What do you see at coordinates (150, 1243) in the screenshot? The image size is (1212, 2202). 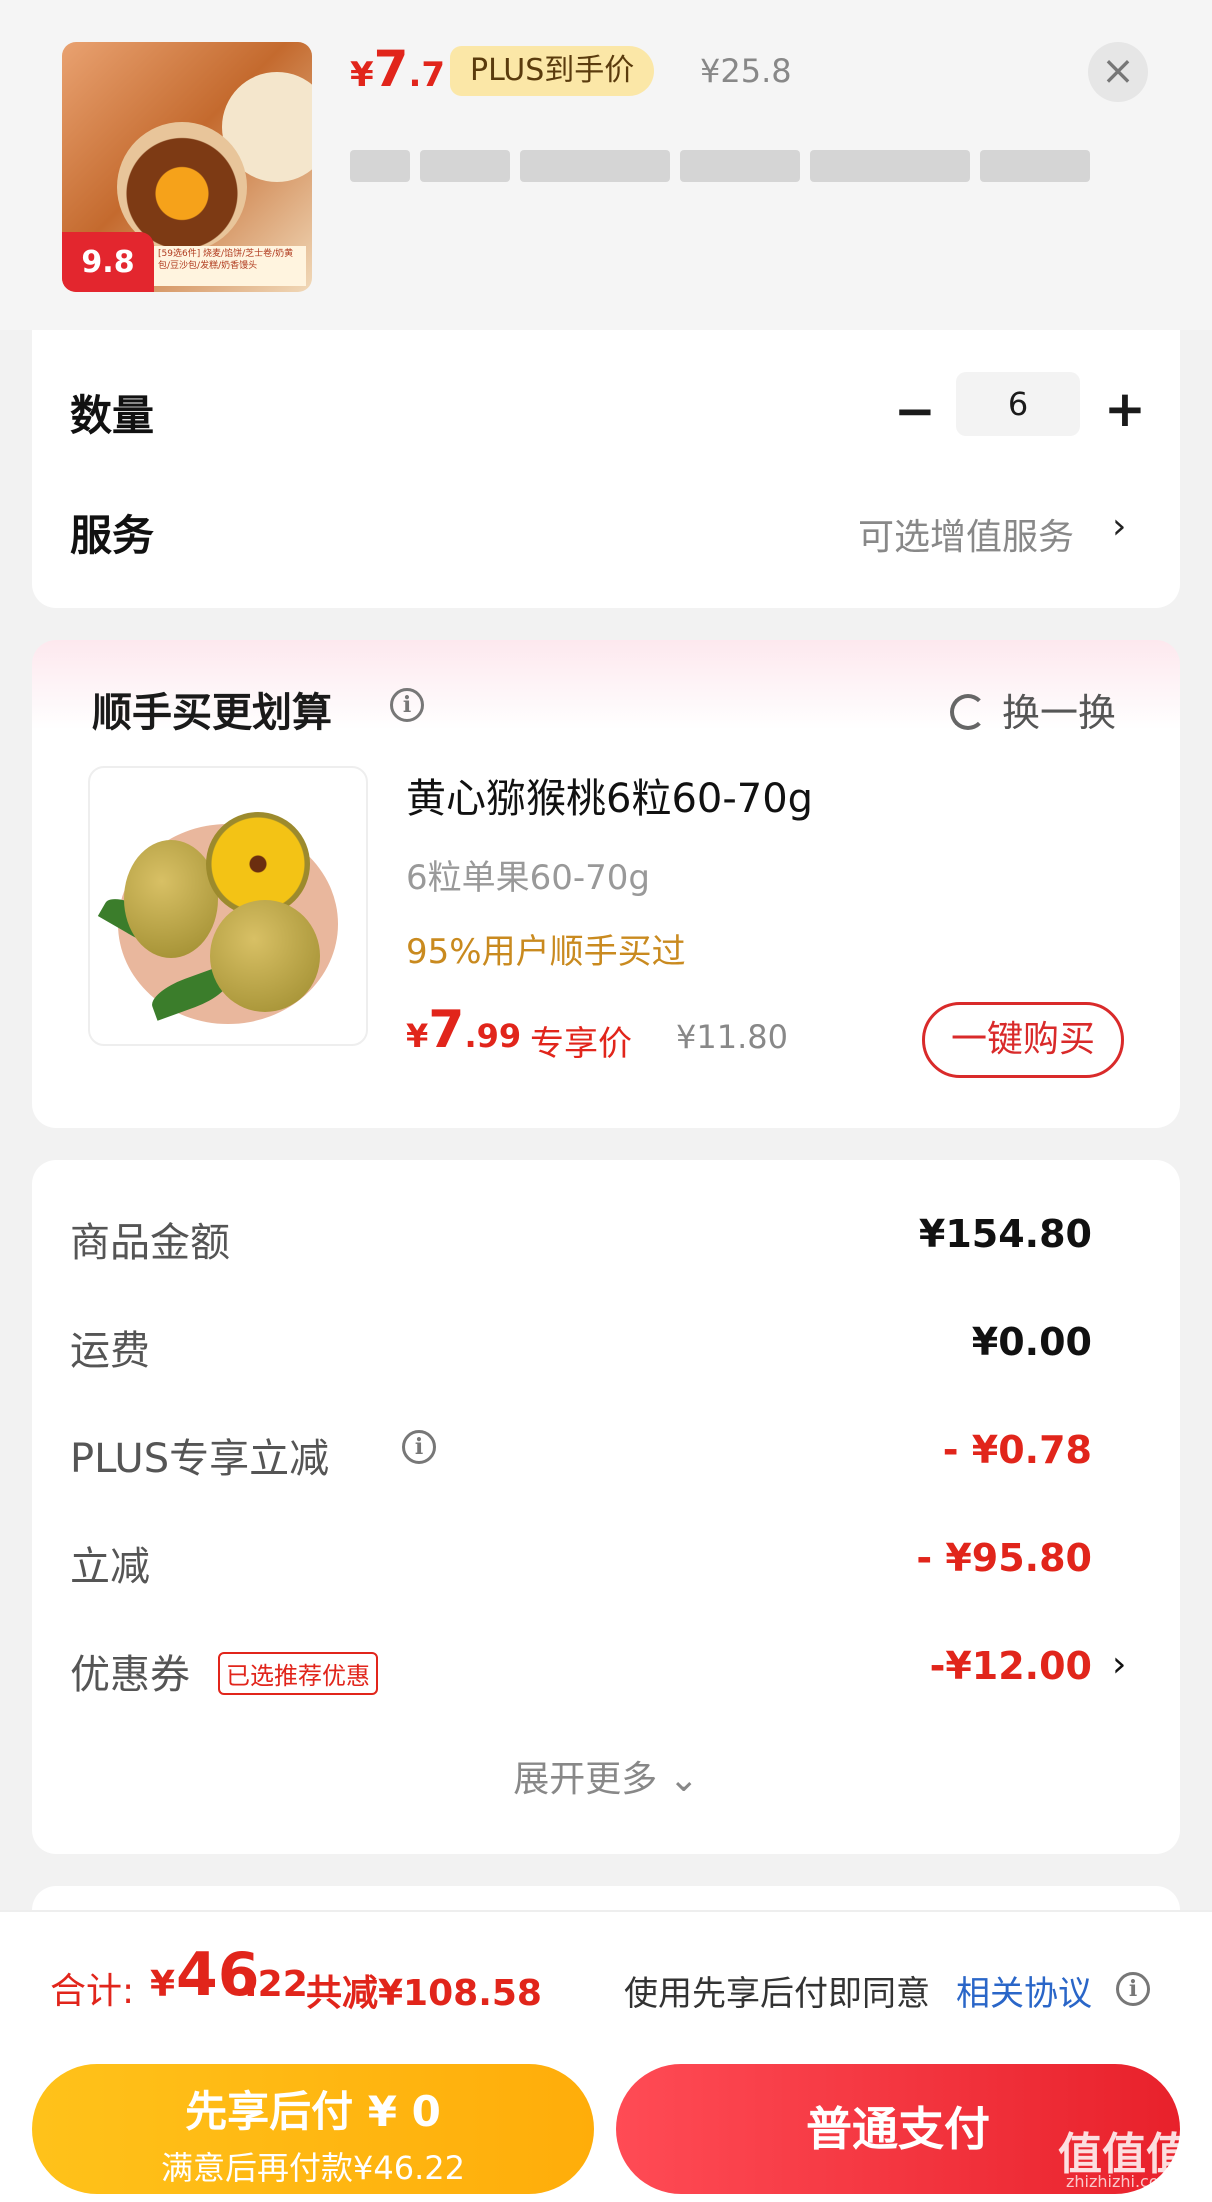 I see `summary-label: 商品金额` at bounding box center [150, 1243].